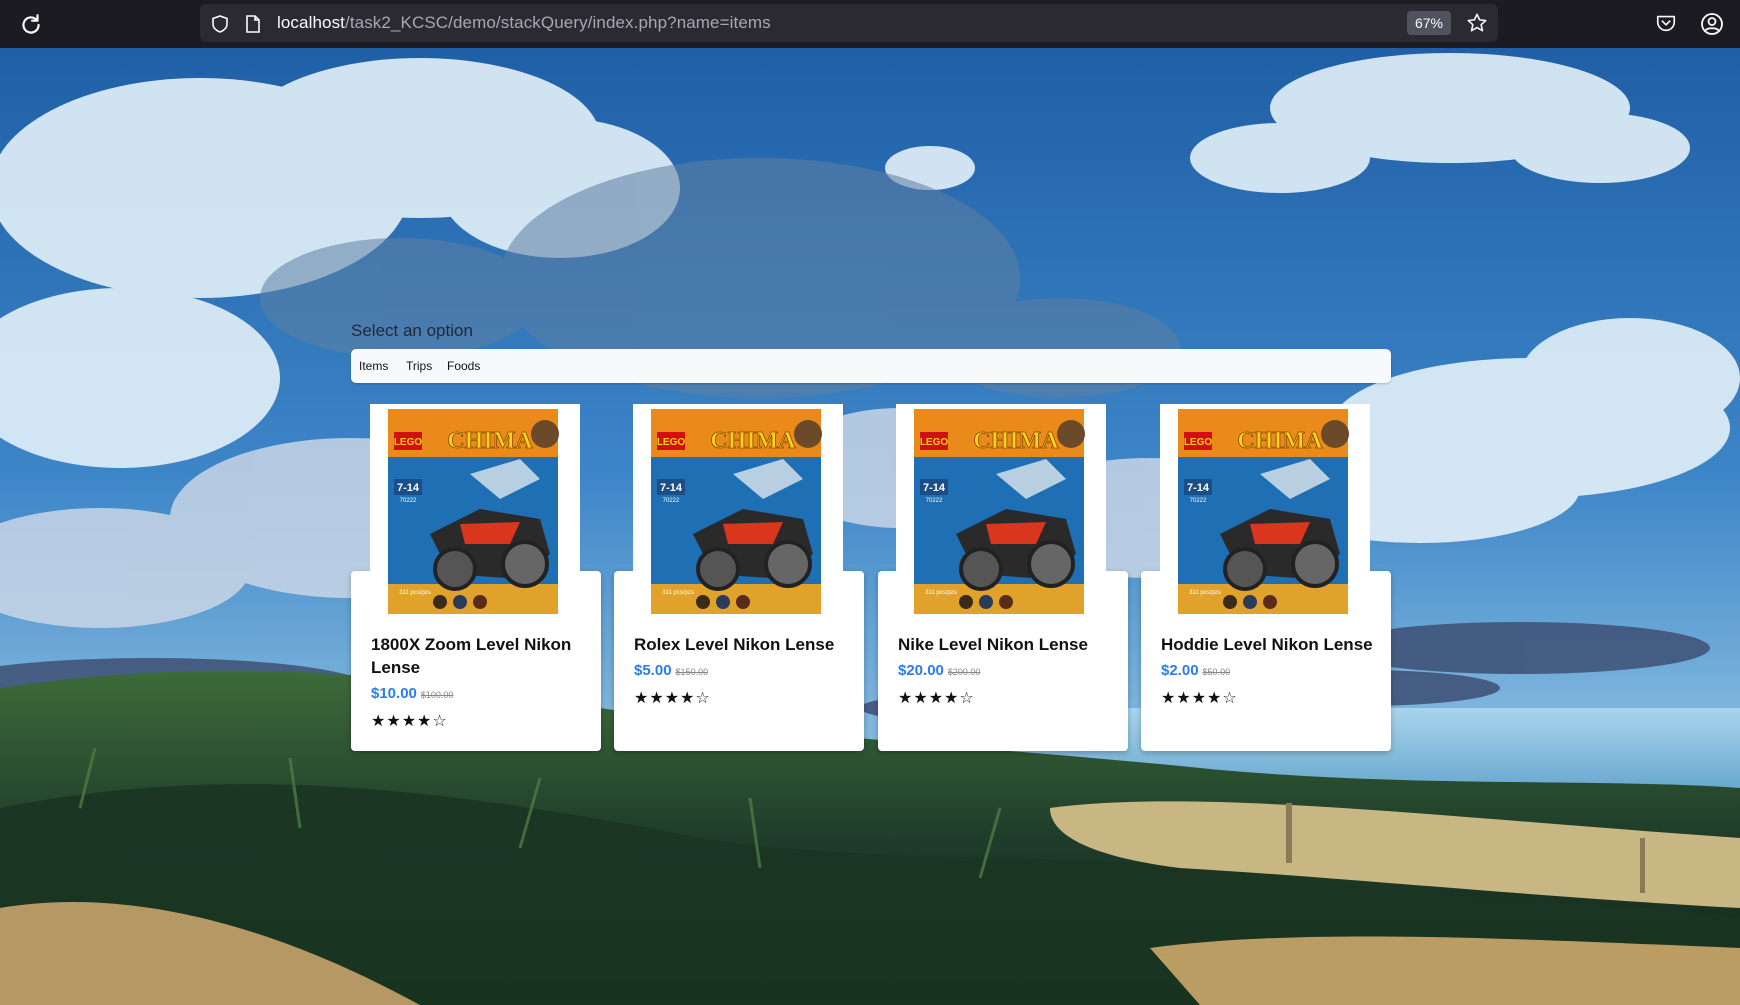 The image size is (1740, 1005). I want to click on product-title: Hoddie Level Nikon Lense, so click(1268, 644).